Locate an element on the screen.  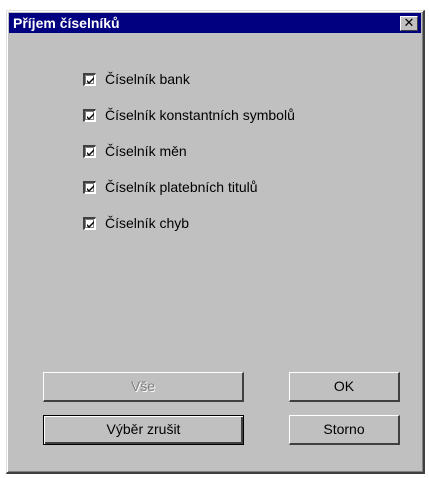
checkbox-errors is located at coordinates (89, 223).